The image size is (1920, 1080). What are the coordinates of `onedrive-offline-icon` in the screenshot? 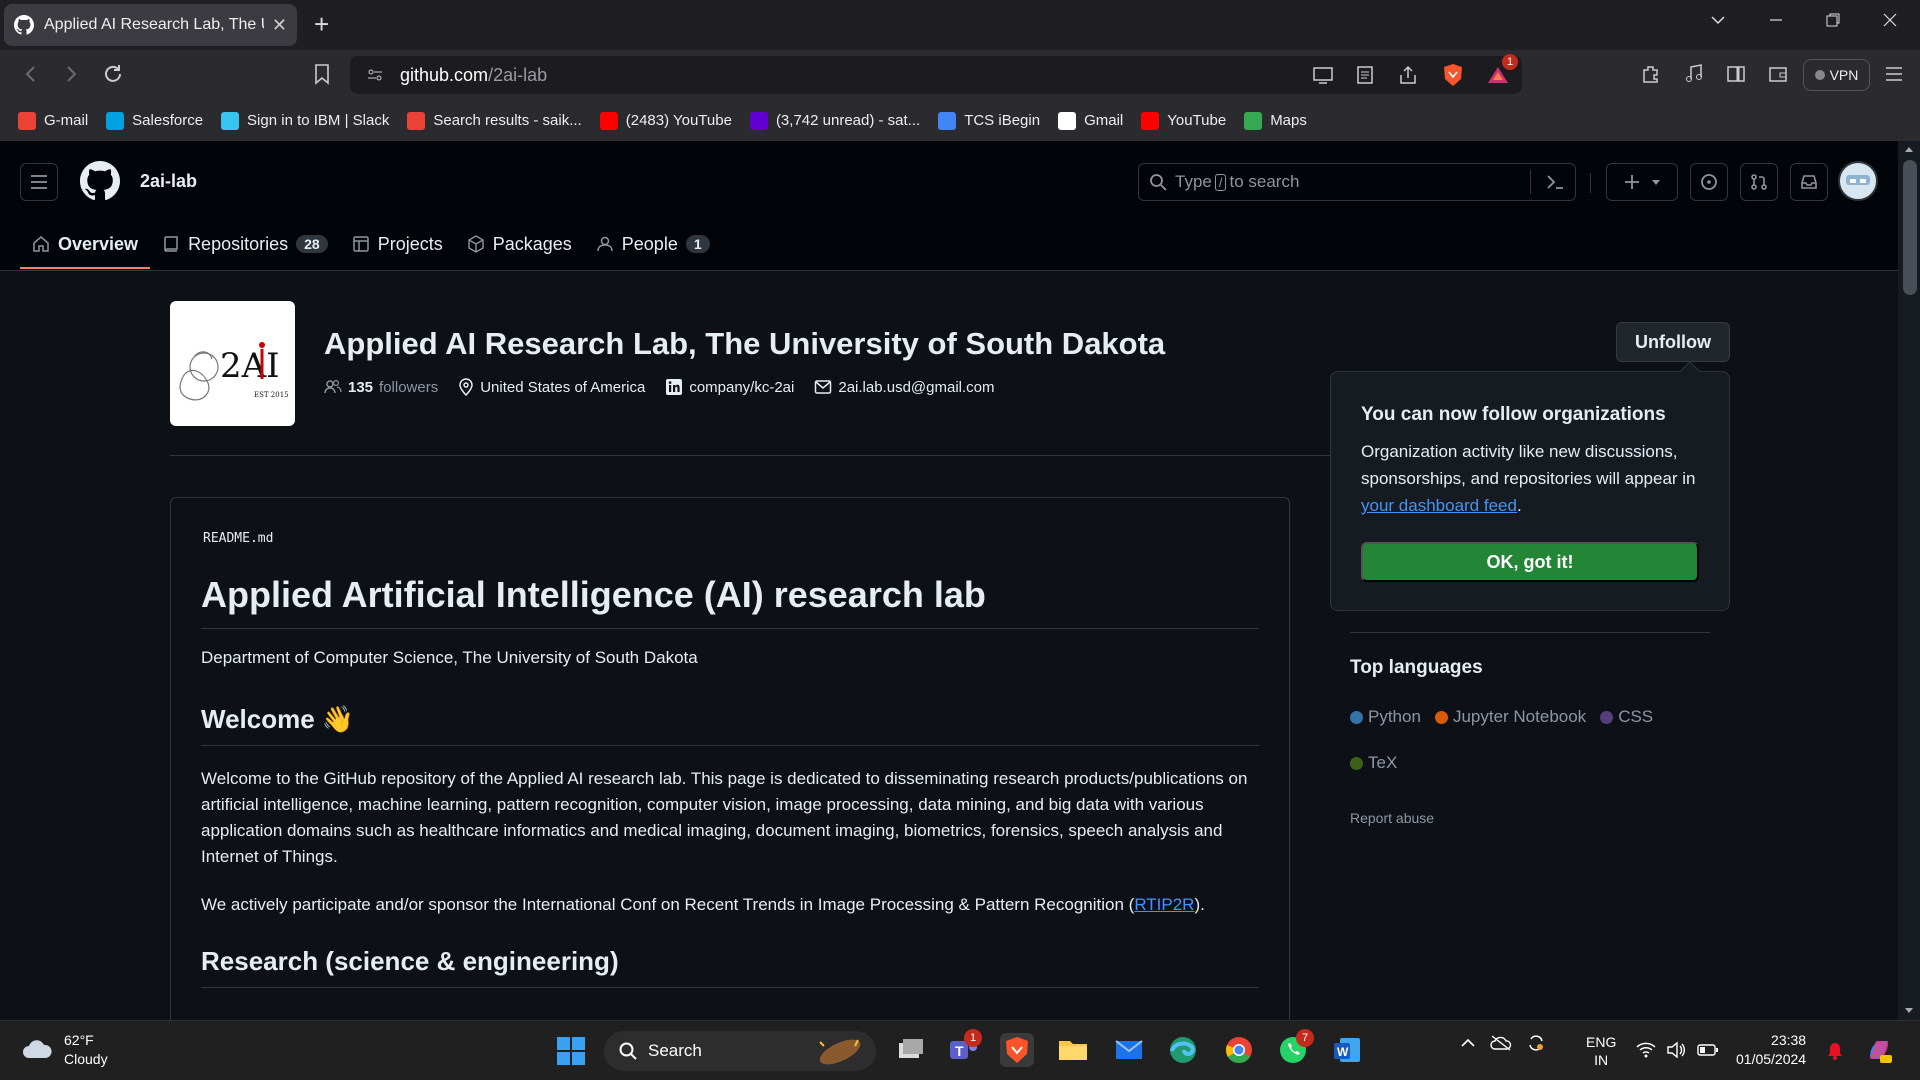 It's located at (1501, 1043).